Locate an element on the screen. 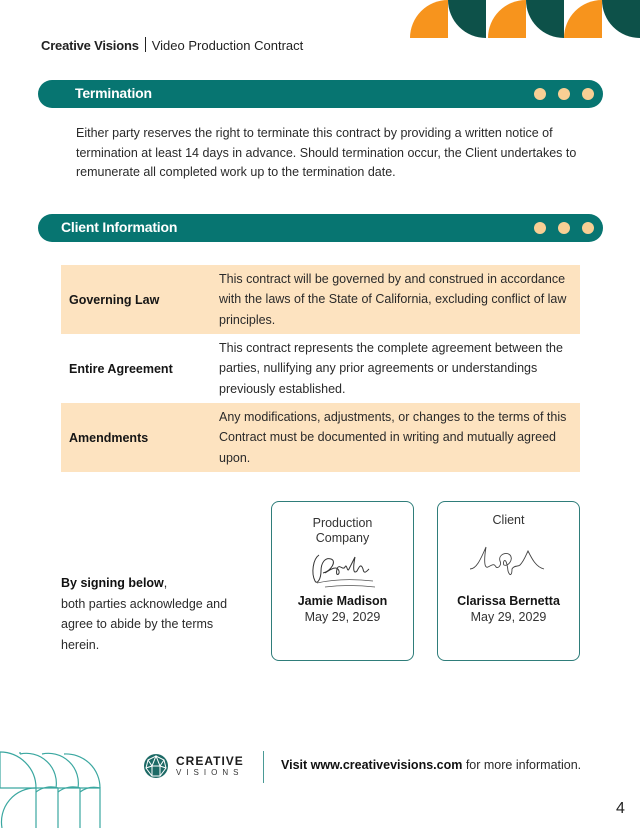 This screenshot has height=828, width=640. signatory-role: Production Company is located at coordinates (342, 530).